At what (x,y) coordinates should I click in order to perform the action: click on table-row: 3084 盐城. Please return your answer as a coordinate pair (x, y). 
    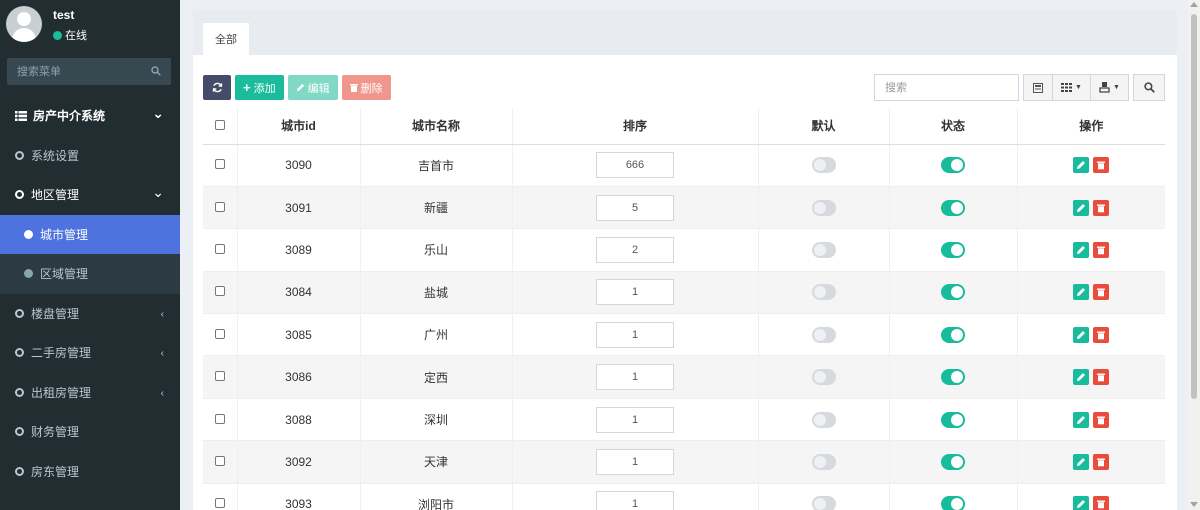
    Looking at the image, I should click on (684, 292).